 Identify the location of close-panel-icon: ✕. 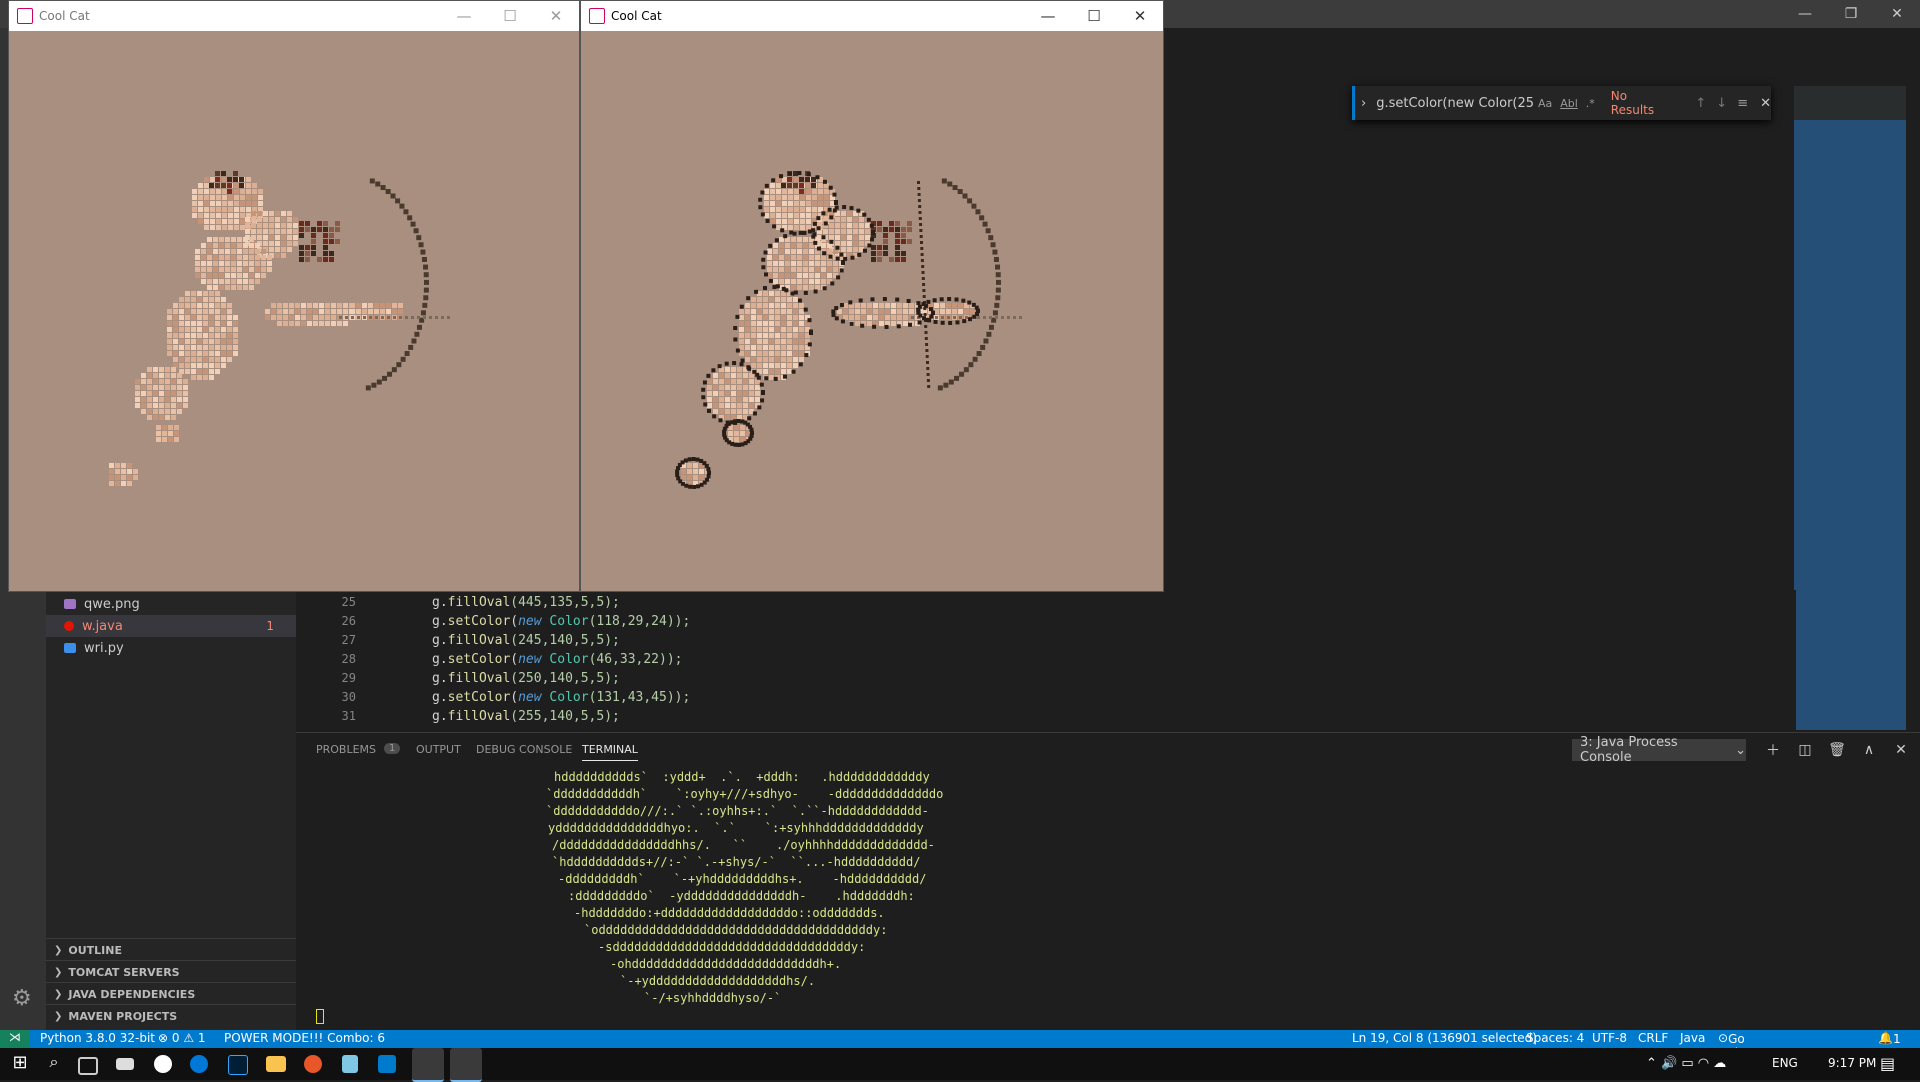
(1901, 750).